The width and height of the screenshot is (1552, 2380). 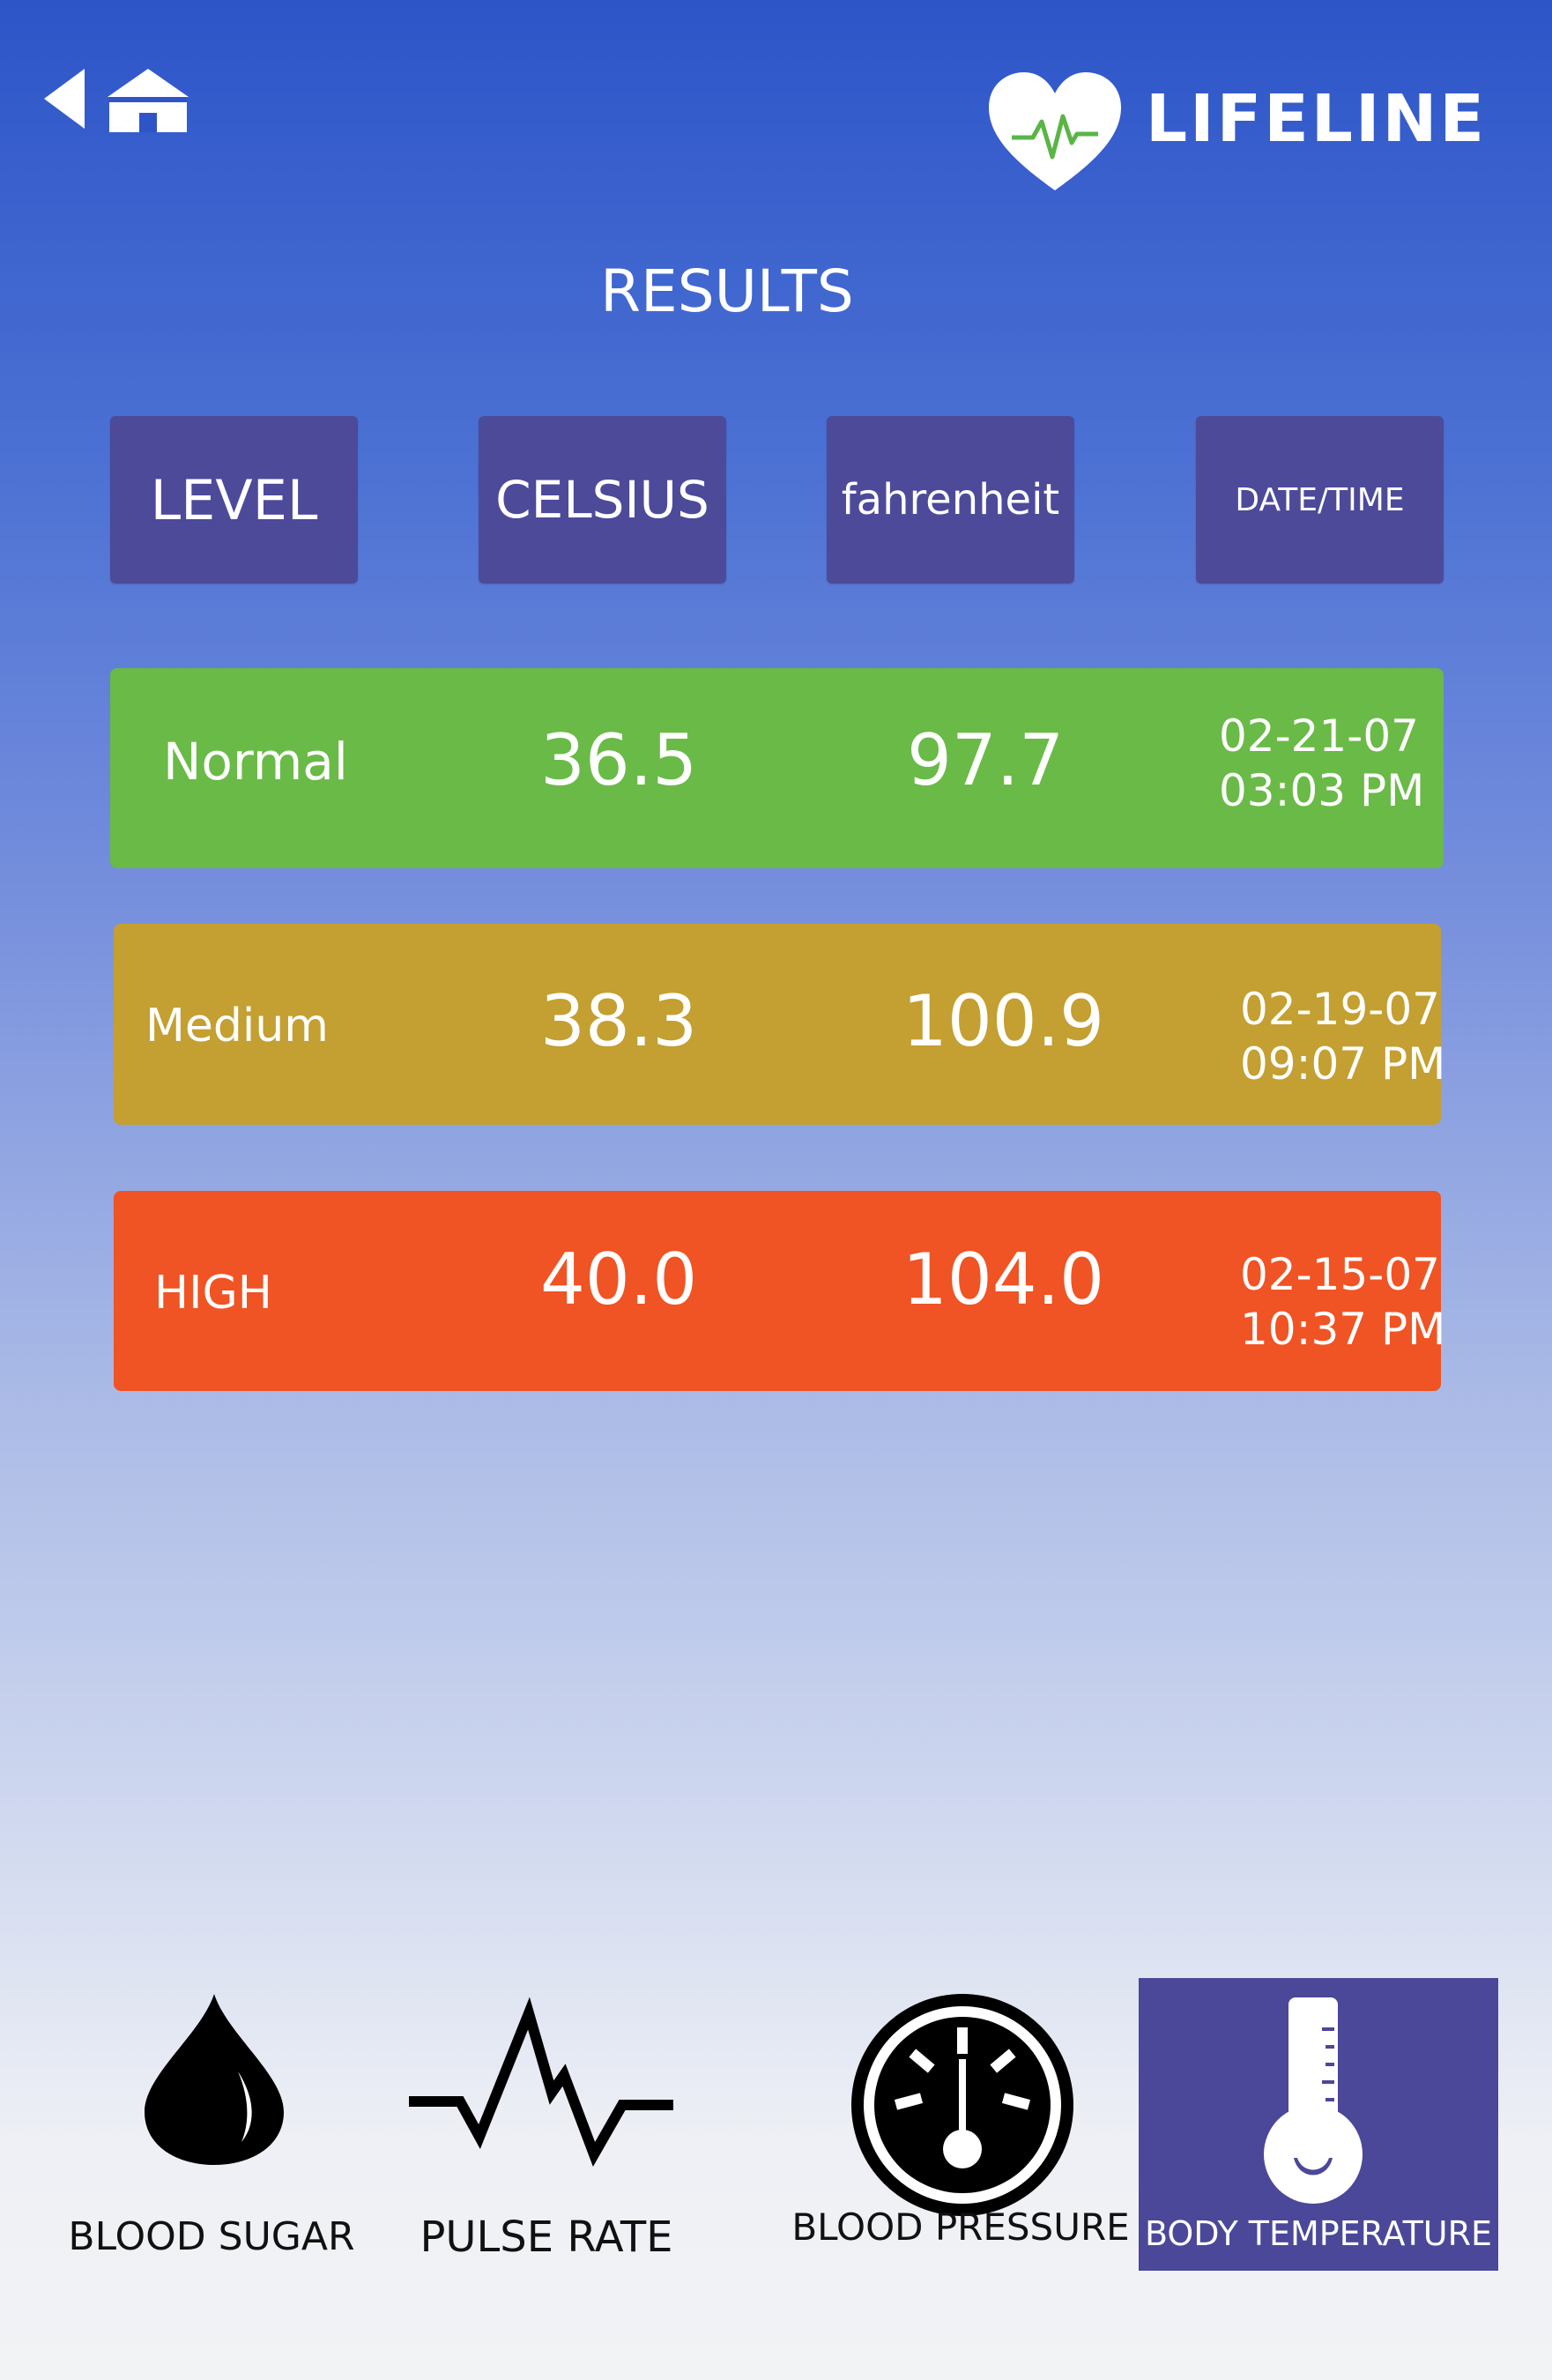 What do you see at coordinates (1003, 1279) in the screenshot?
I see `row-fahrenheit: 104.0` at bounding box center [1003, 1279].